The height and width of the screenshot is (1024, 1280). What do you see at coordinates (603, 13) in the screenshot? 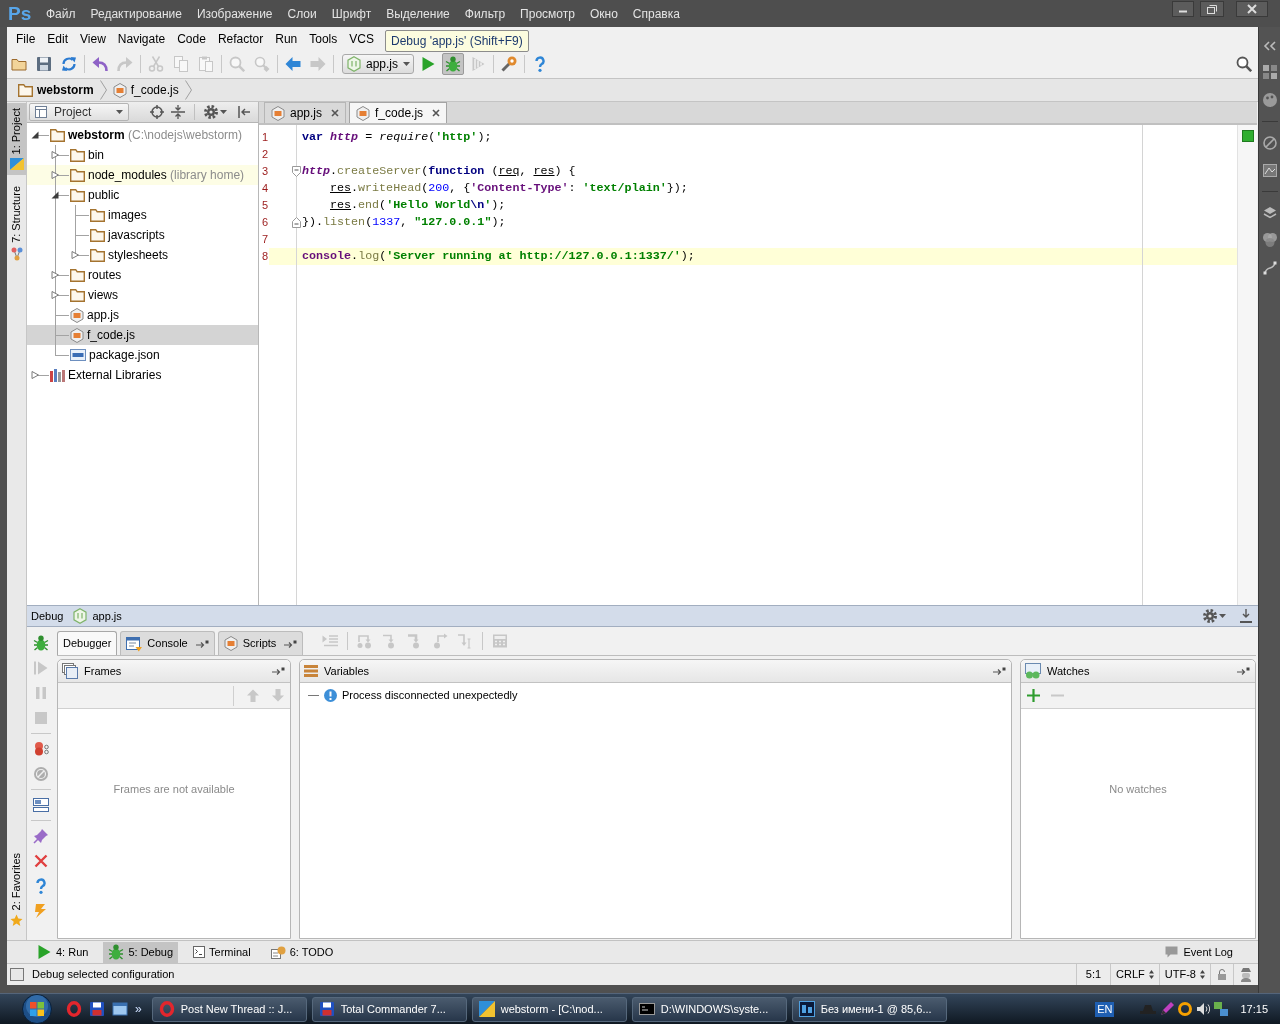
I see `menu-item: Окно` at bounding box center [603, 13].